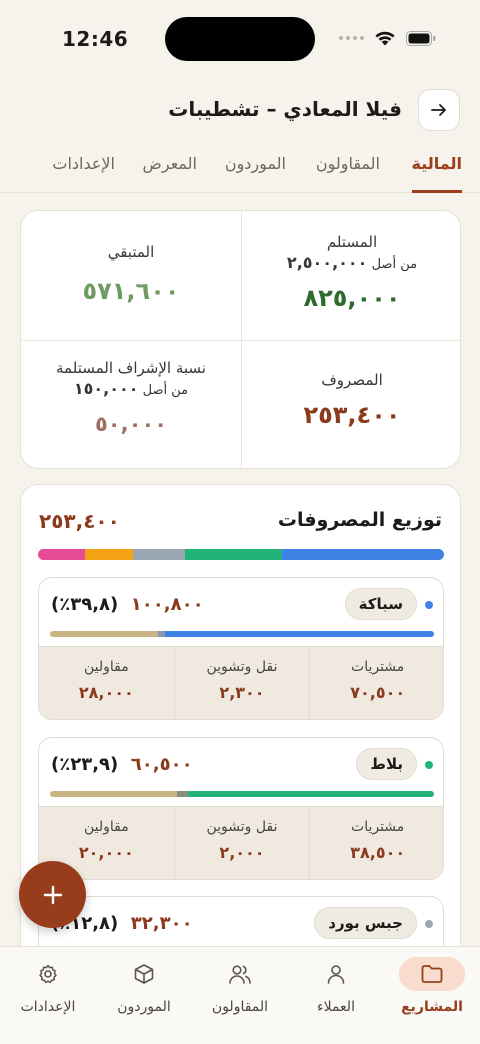 Image resolution: width=480 pixels, height=1044 pixels. What do you see at coordinates (131, 424) in the screenshot?
I see `supervision-value: ٥٠,٠٠٠` at bounding box center [131, 424].